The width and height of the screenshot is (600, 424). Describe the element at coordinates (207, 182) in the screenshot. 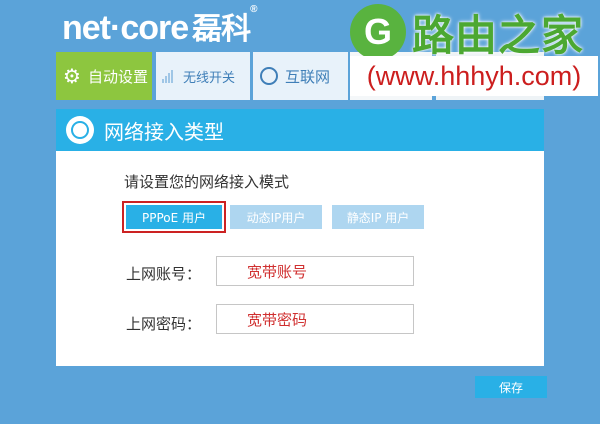

I see `mode-prompt: 请设置您的网络接入模式` at that location.